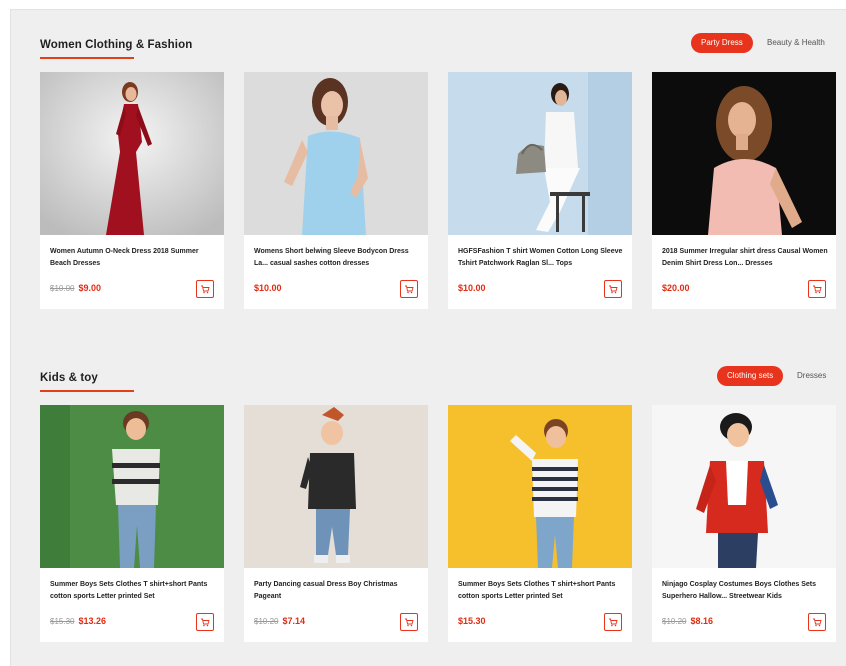 This screenshot has height=666, width=846. I want to click on current-price: $15.30, so click(472, 621).